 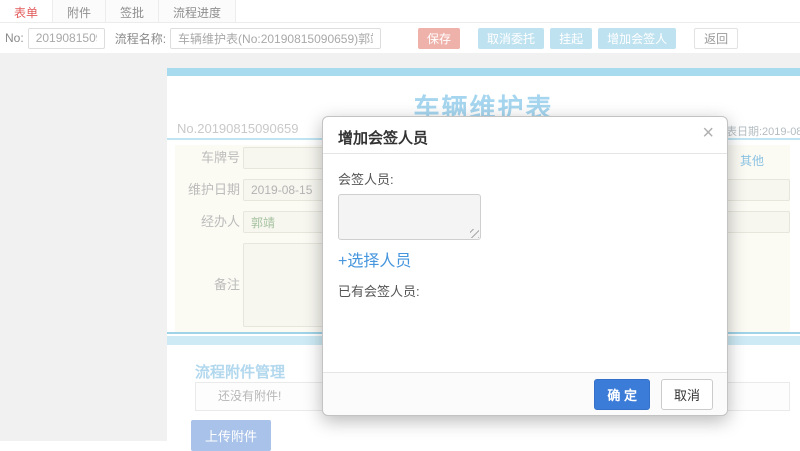 I want to click on toolbar: No: 流程名称: 保存 取消委托 挂起 增加会签人 返回, so click(x=400, y=38).